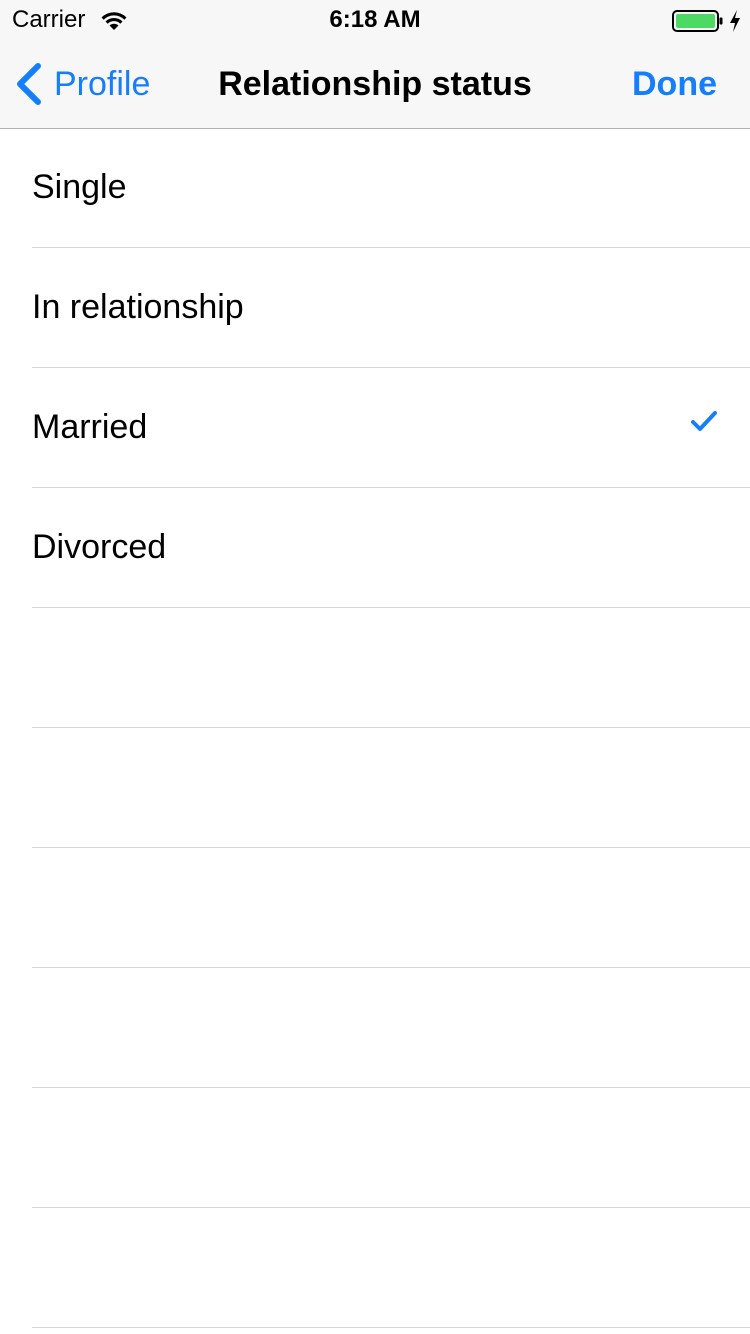 The width and height of the screenshot is (750, 1334). Describe the element at coordinates (391, 188) in the screenshot. I see `list-item-single: Single` at that location.